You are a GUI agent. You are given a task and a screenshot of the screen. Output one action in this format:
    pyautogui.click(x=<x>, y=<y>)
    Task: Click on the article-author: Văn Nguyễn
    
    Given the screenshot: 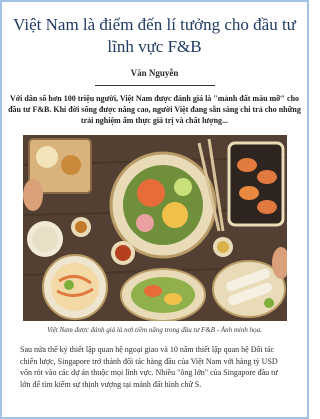 What is the action you would take?
    pyautogui.click(x=154, y=73)
    